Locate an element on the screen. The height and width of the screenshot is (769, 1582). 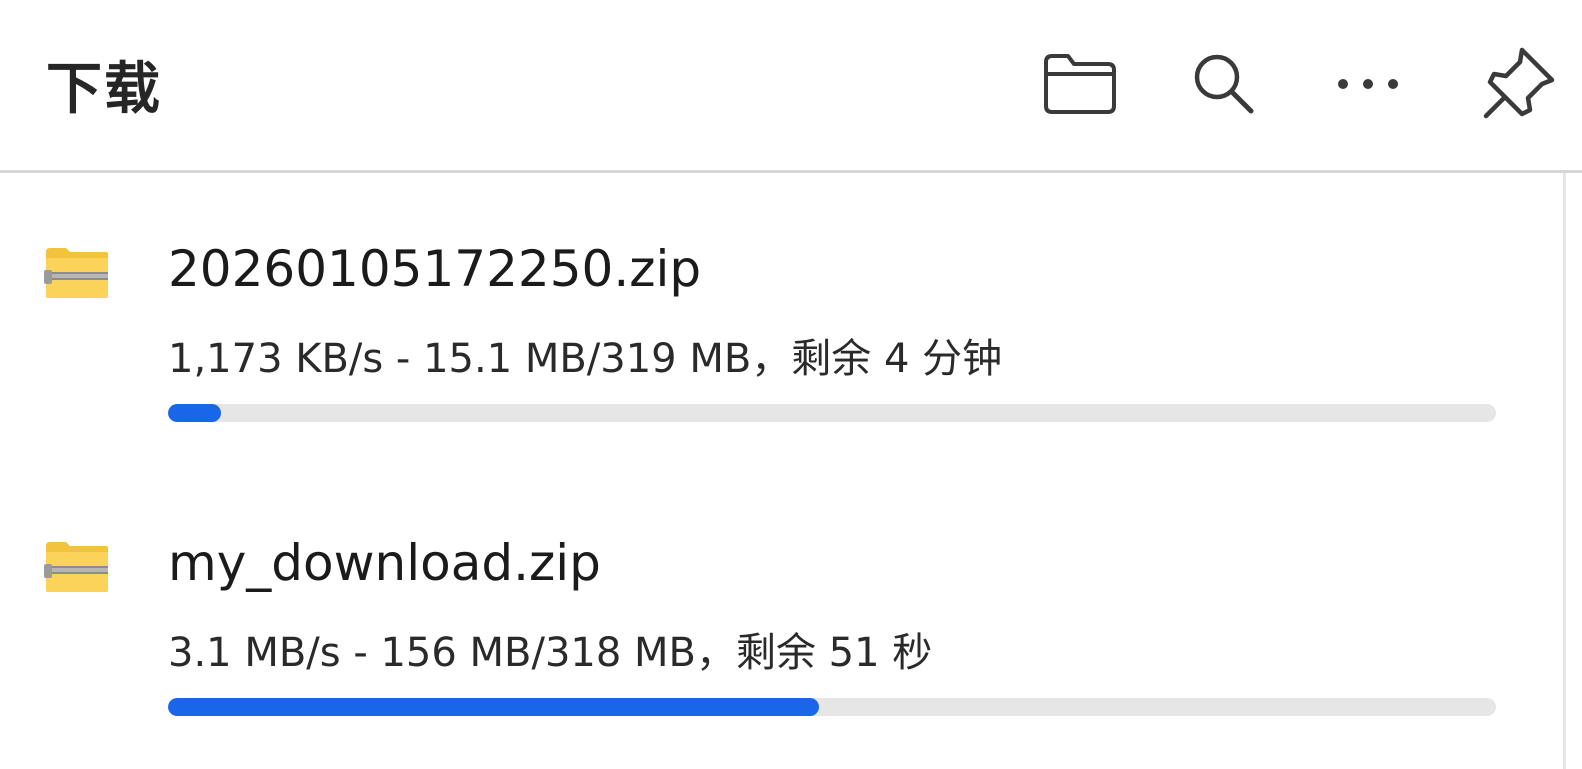
file-name: my_download.zip is located at coordinates (384, 563).